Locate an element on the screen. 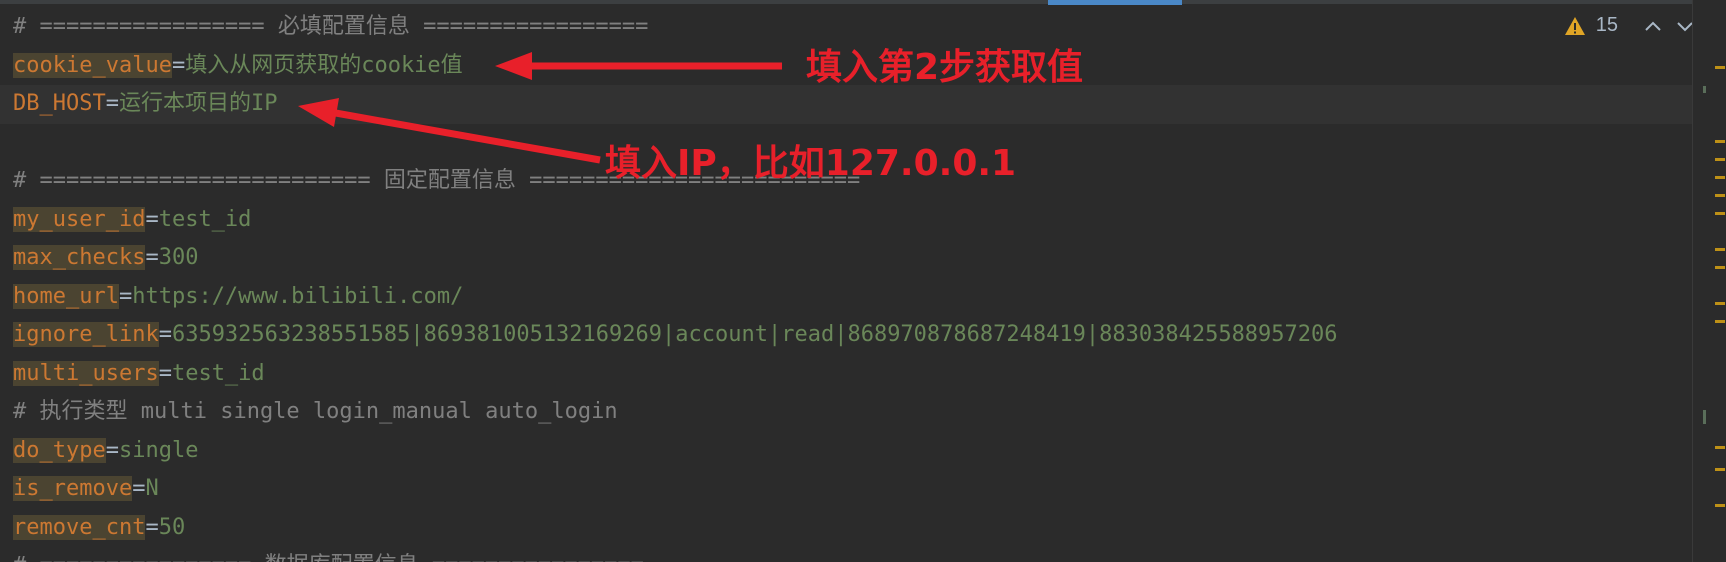 The height and width of the screenshot is (562, 1726). config-line: max_checks=300 is located at coordinates (846, 258).